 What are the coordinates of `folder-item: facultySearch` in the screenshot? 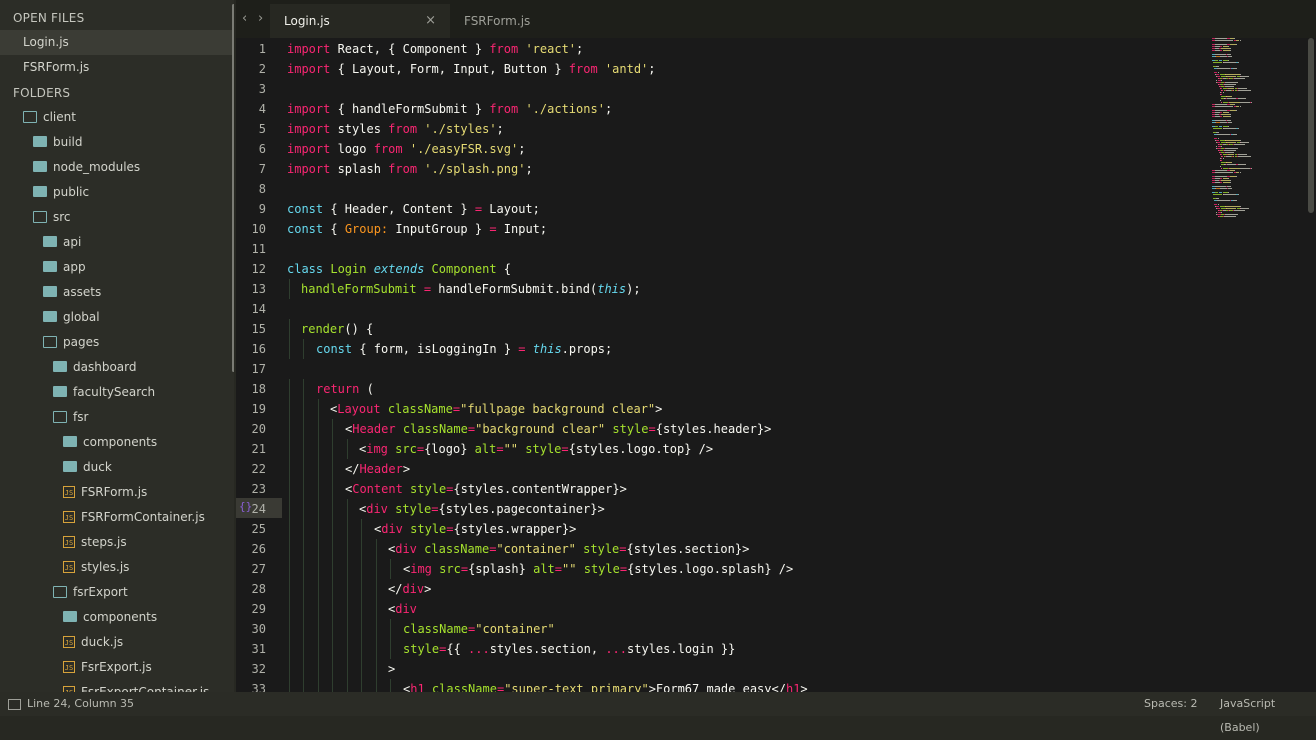 It's located at (104, 392).